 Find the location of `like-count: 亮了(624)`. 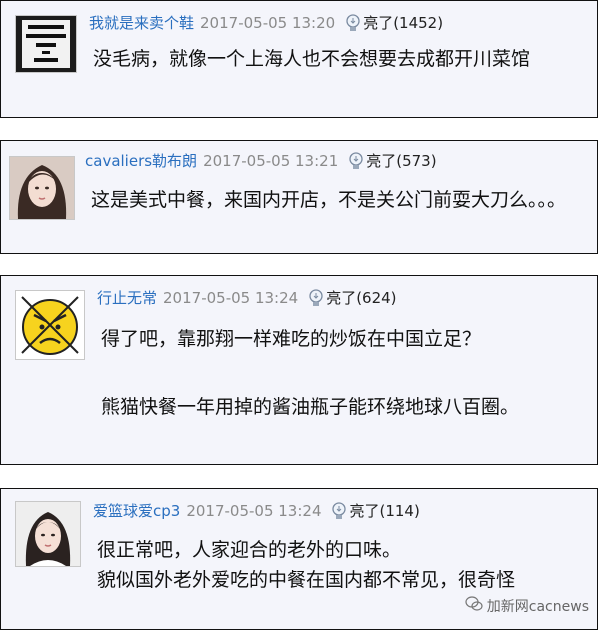

like-count: 亮了(624) is located at coordinates (361, 298).